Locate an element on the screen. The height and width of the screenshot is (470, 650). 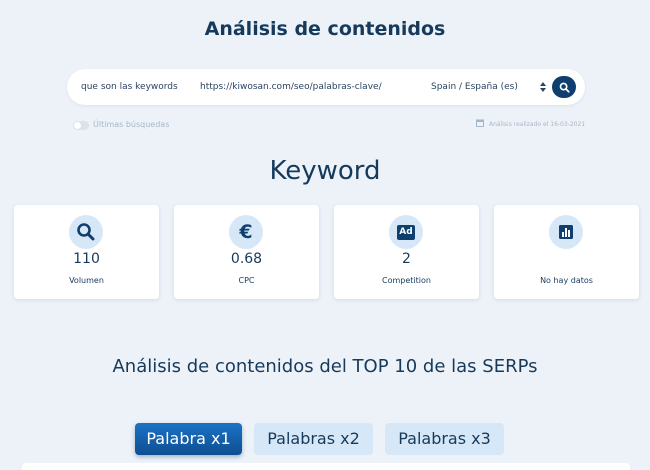
euro-icon: € is located at coordinates (246, 232).